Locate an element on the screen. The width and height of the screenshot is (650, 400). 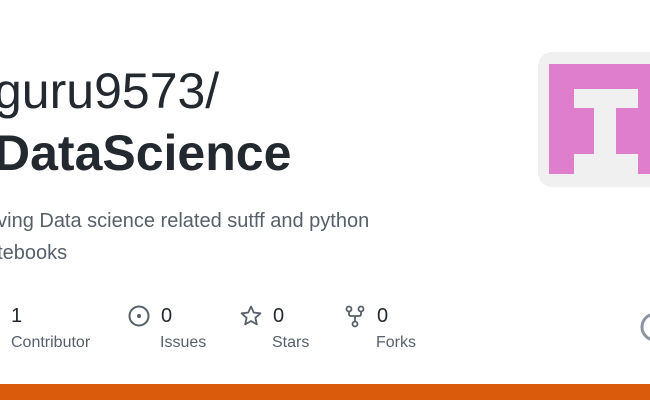
repo-owner: guru9573/ is located at coordinates (109, 91).